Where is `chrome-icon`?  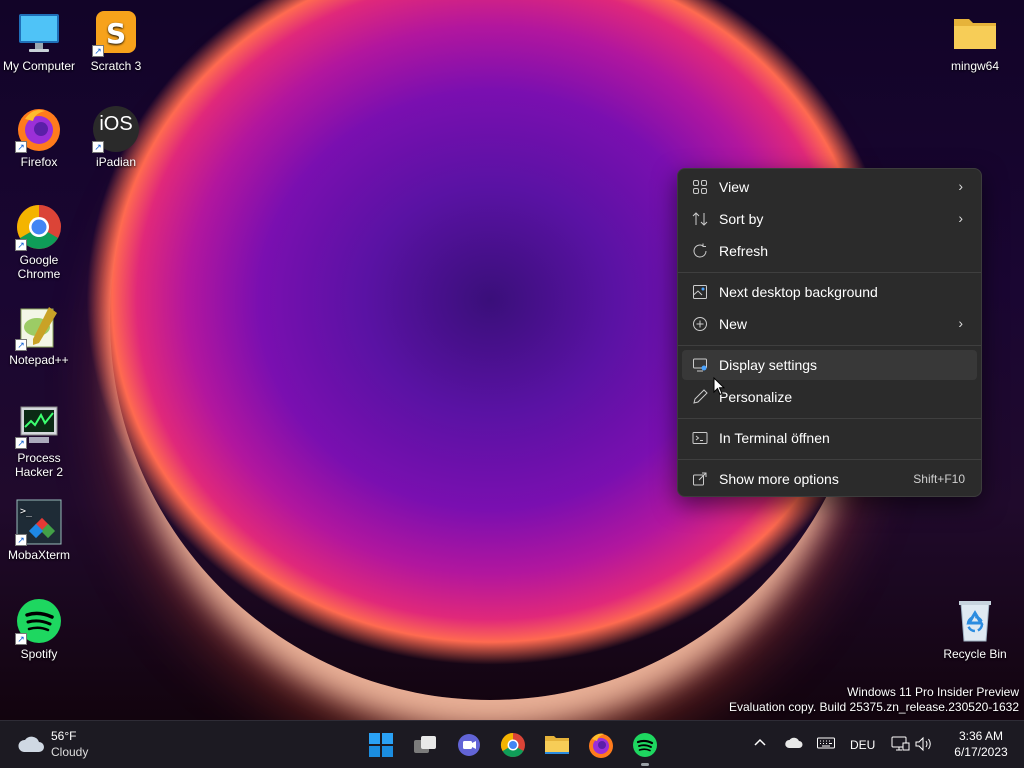 chrome-icon is located at coordinates (512, 745).